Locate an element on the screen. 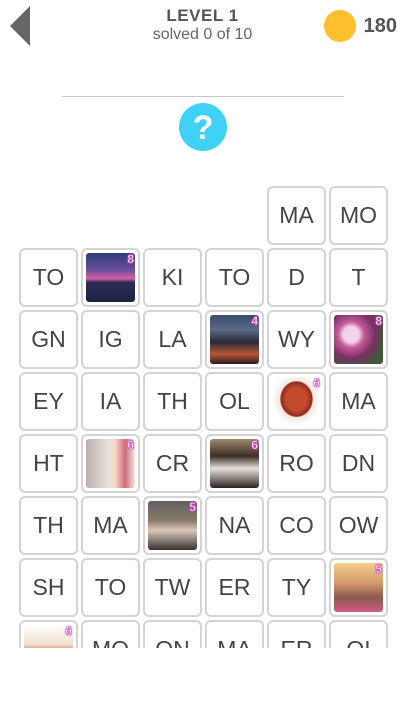  letter-tile-label: TW is located at coordinates (172, 587).